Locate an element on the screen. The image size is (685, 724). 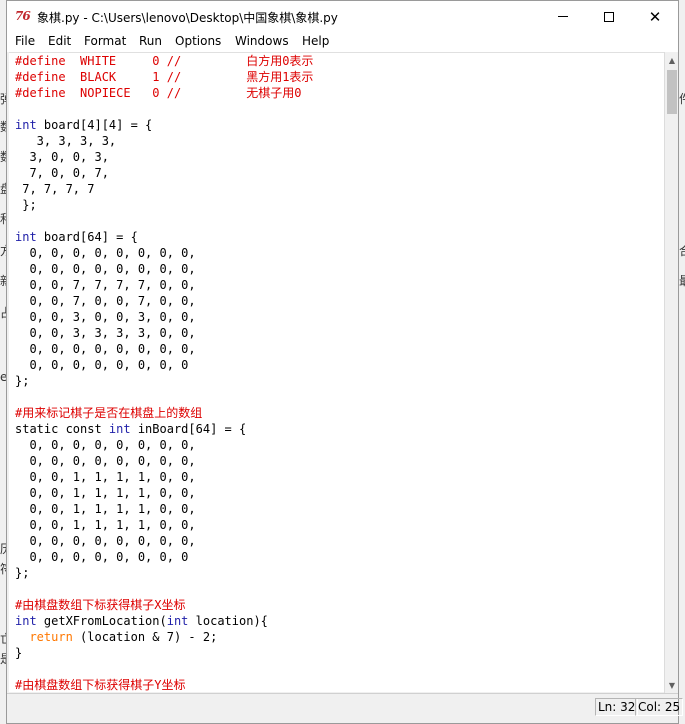
python-app-icon: 76 is located at coordinates (23, 16).